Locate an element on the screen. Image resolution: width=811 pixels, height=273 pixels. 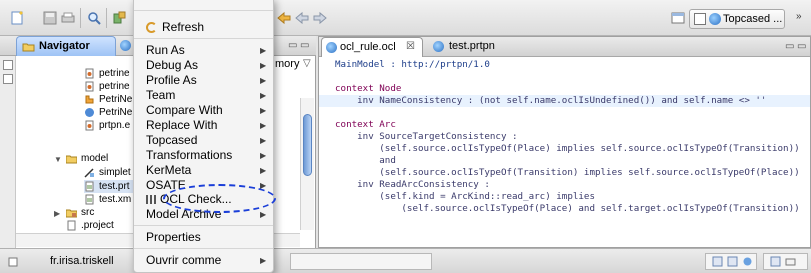
tree-item-label: prtpn.e is located at coordinates (115, 125).